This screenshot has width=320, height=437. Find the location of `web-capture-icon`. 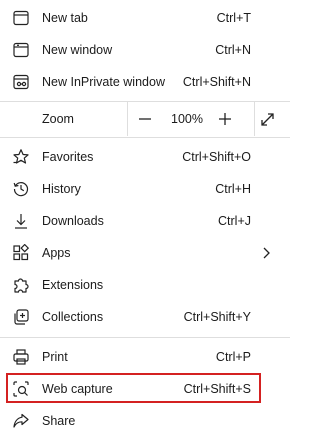

web-capture-icon is located at coordinates (21, 389).